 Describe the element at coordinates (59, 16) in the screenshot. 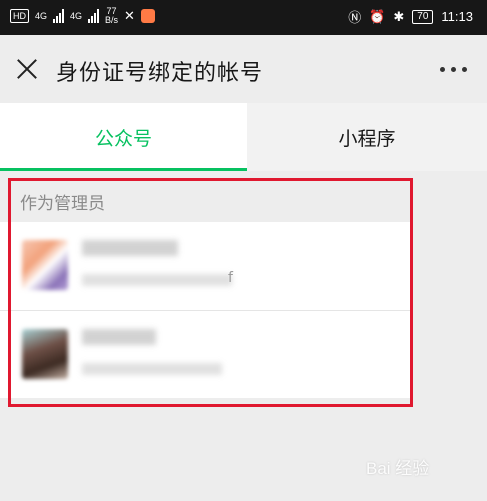

I see `signal-icon` at that location.